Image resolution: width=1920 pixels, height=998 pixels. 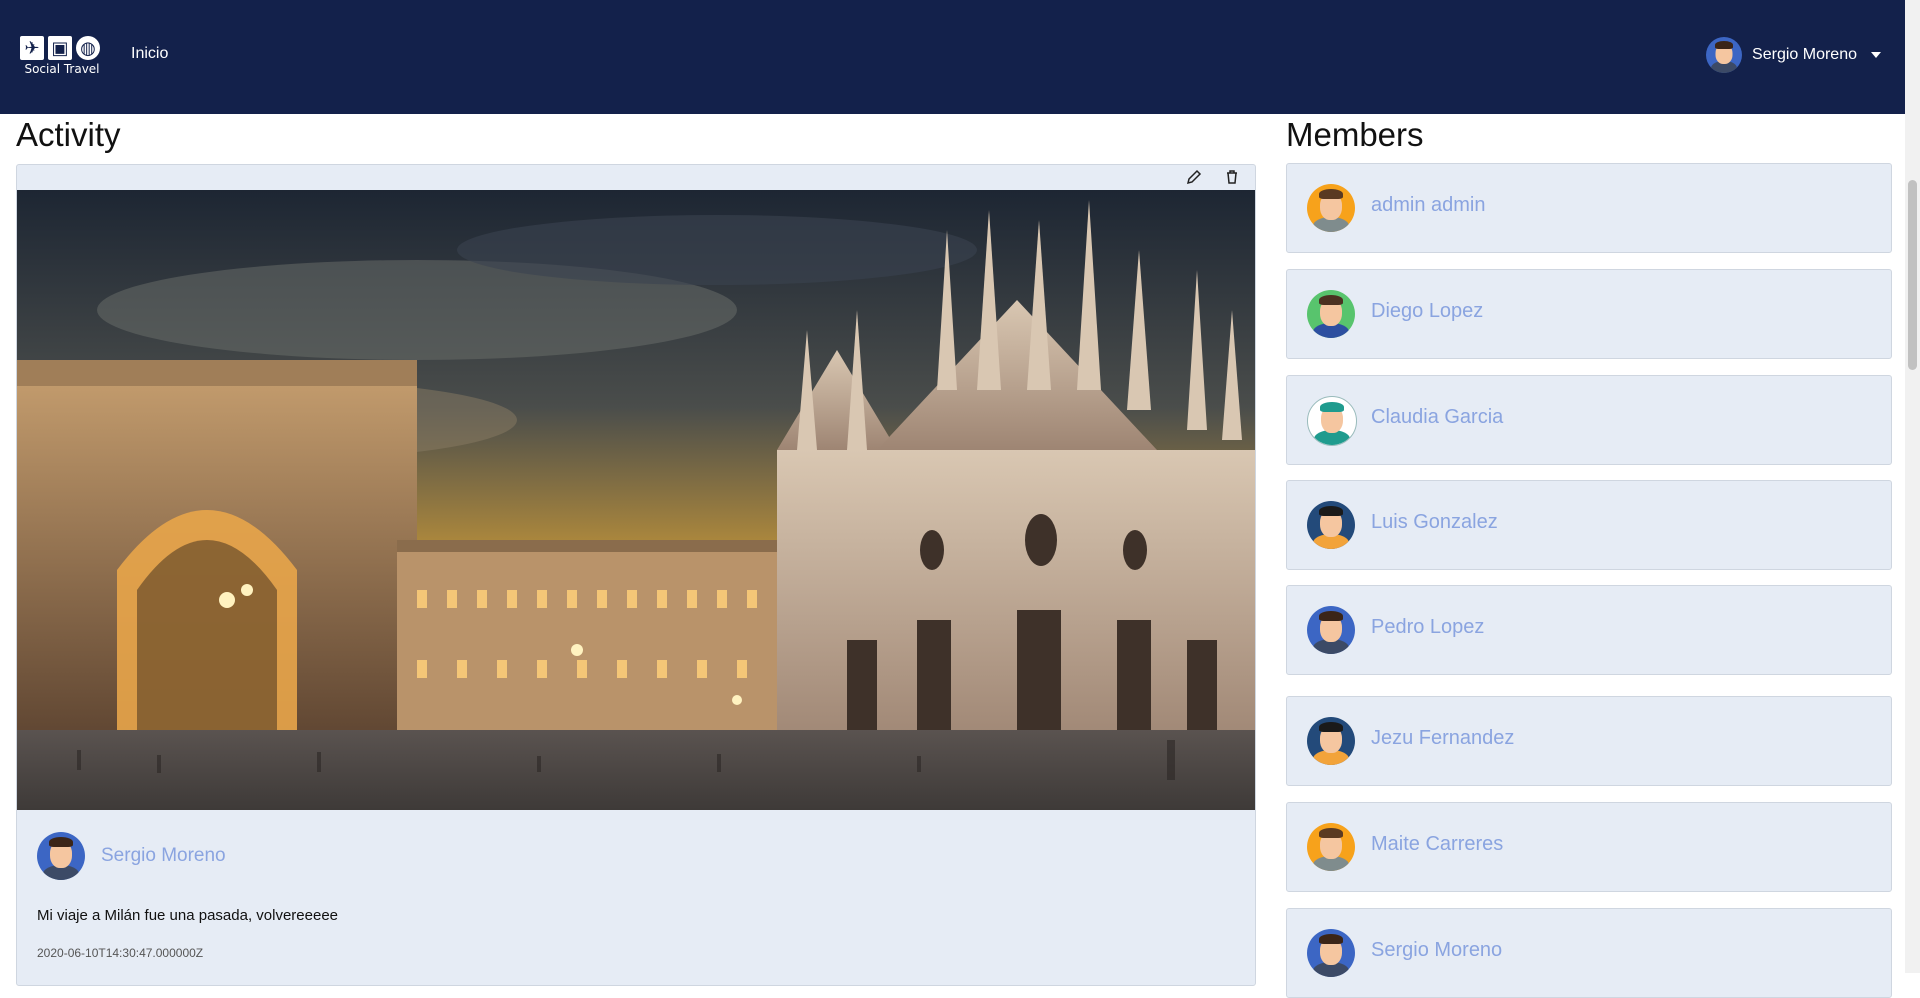 I want to click on member-name: admin admin, so click(x=1428, y=205).